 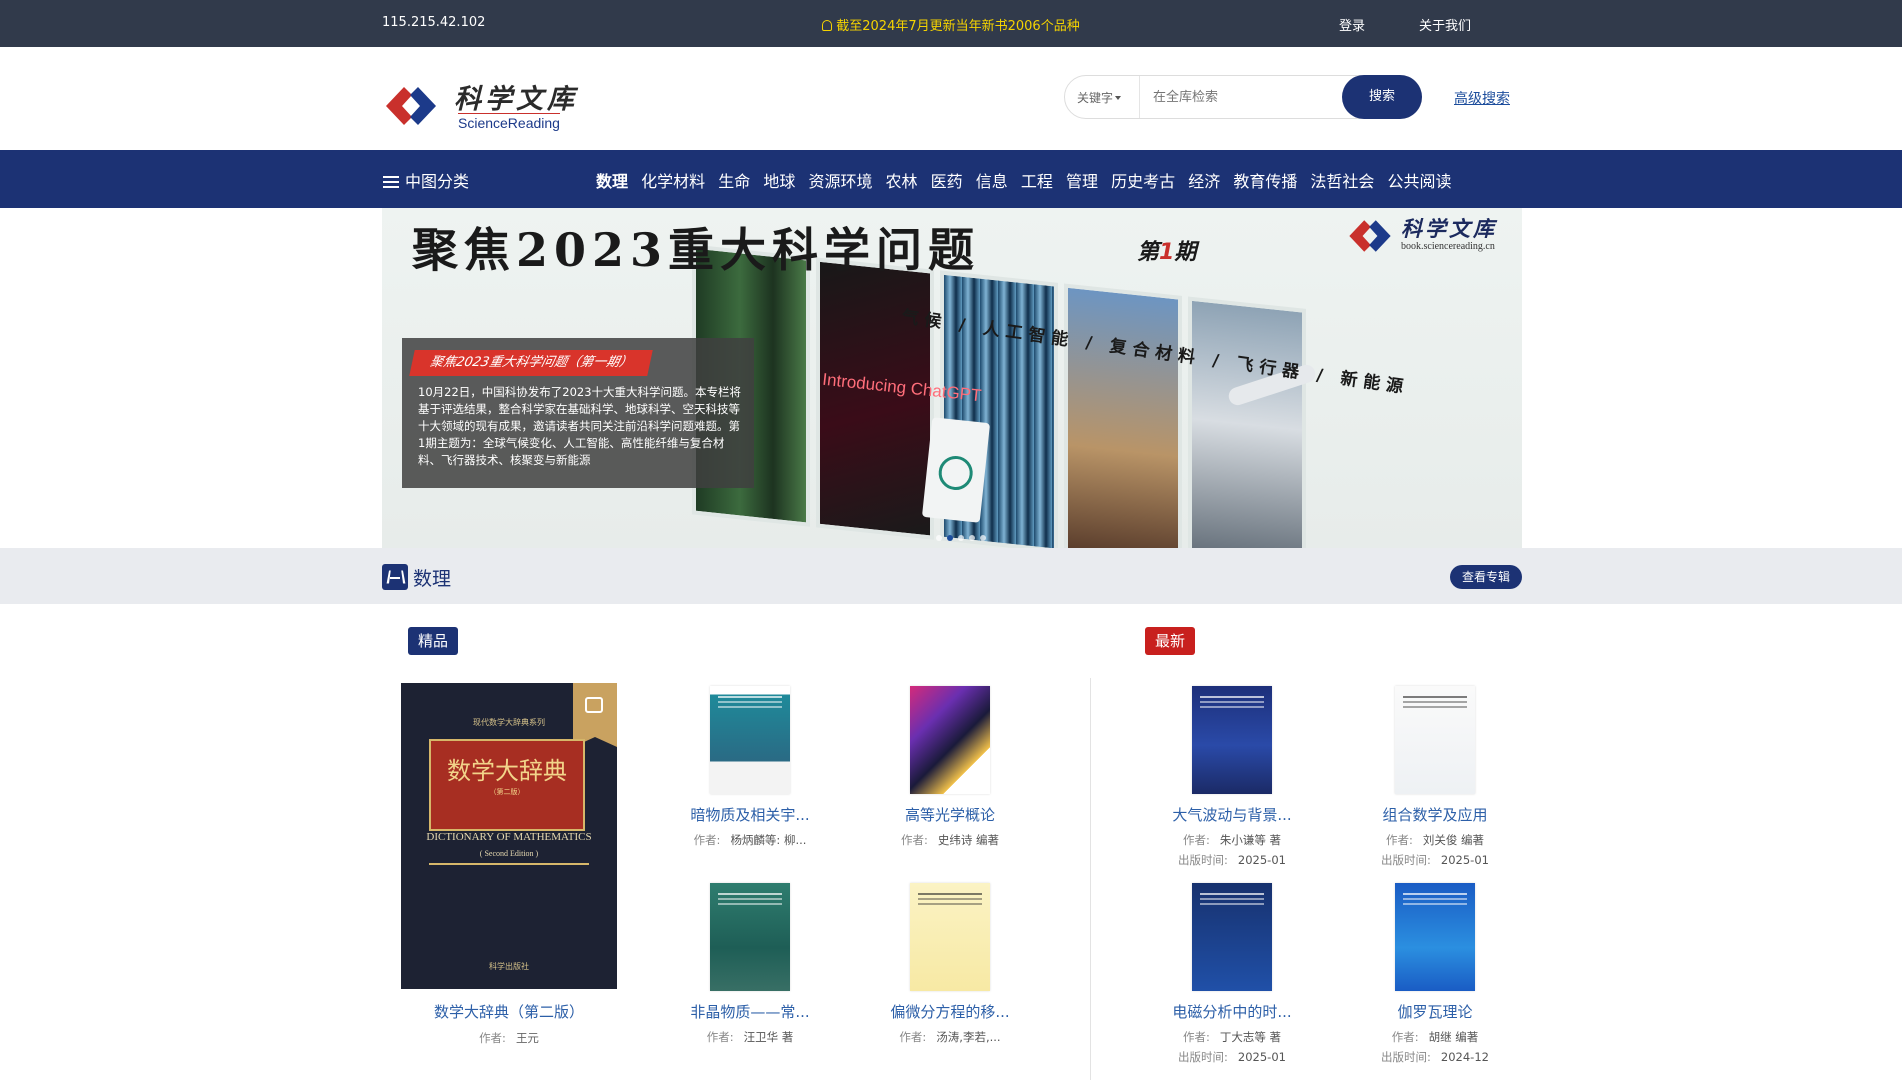 I want to click on advanced-search-link: 高级搜索, so click(x=1482, y=98).